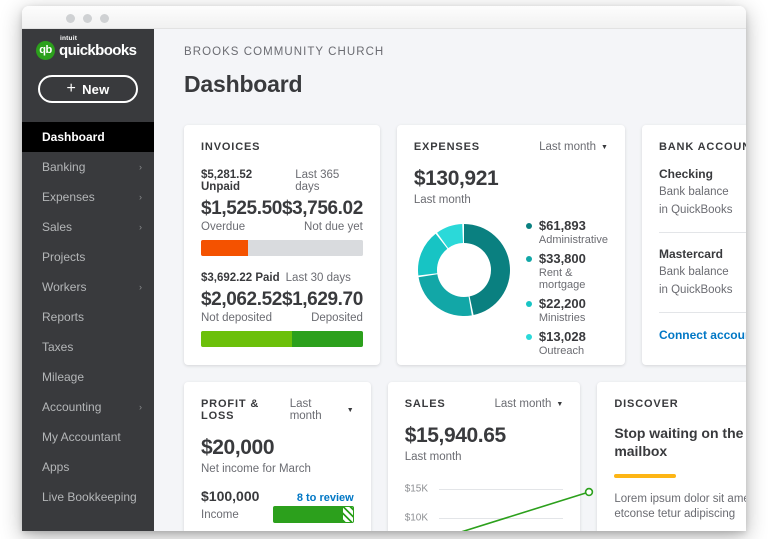  Describe the element at coordinates (88, 407) in the screenshot. I see `sidebar-item-accounting: Accounting ›` at that location.